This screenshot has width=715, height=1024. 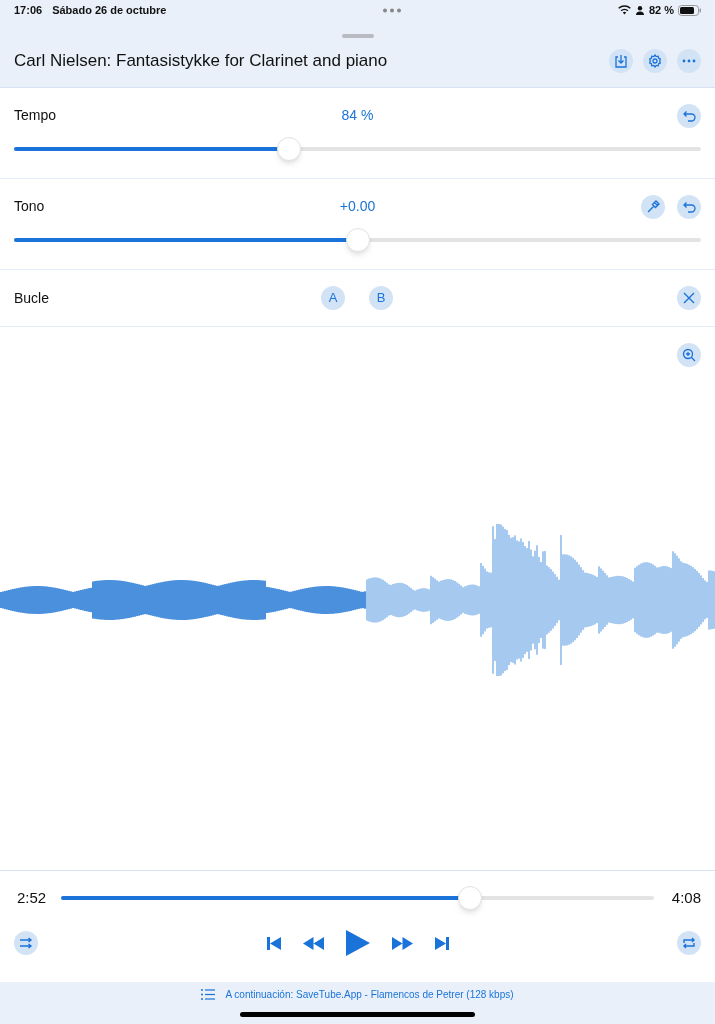 What do you see at coordinates (357, 115) in the screenshot?
I see `slider-value: 84 %` at bounding box center [357, 115].